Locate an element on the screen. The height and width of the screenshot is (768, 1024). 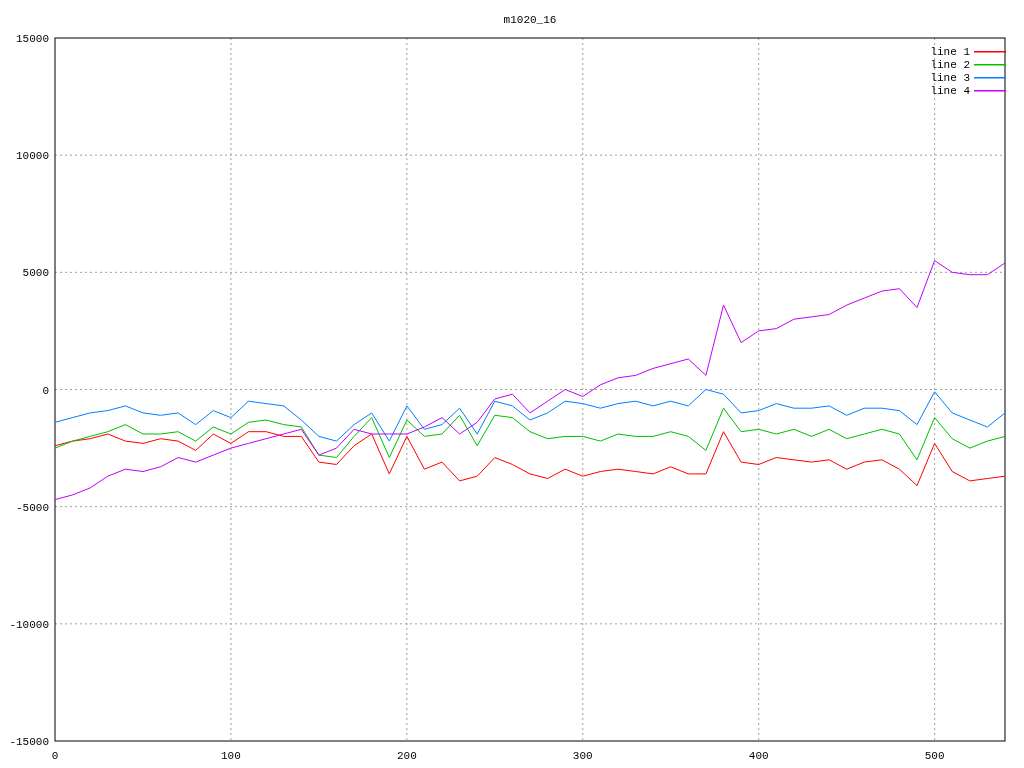
y-tick-label: 0 is located at coordinates (45, 390).